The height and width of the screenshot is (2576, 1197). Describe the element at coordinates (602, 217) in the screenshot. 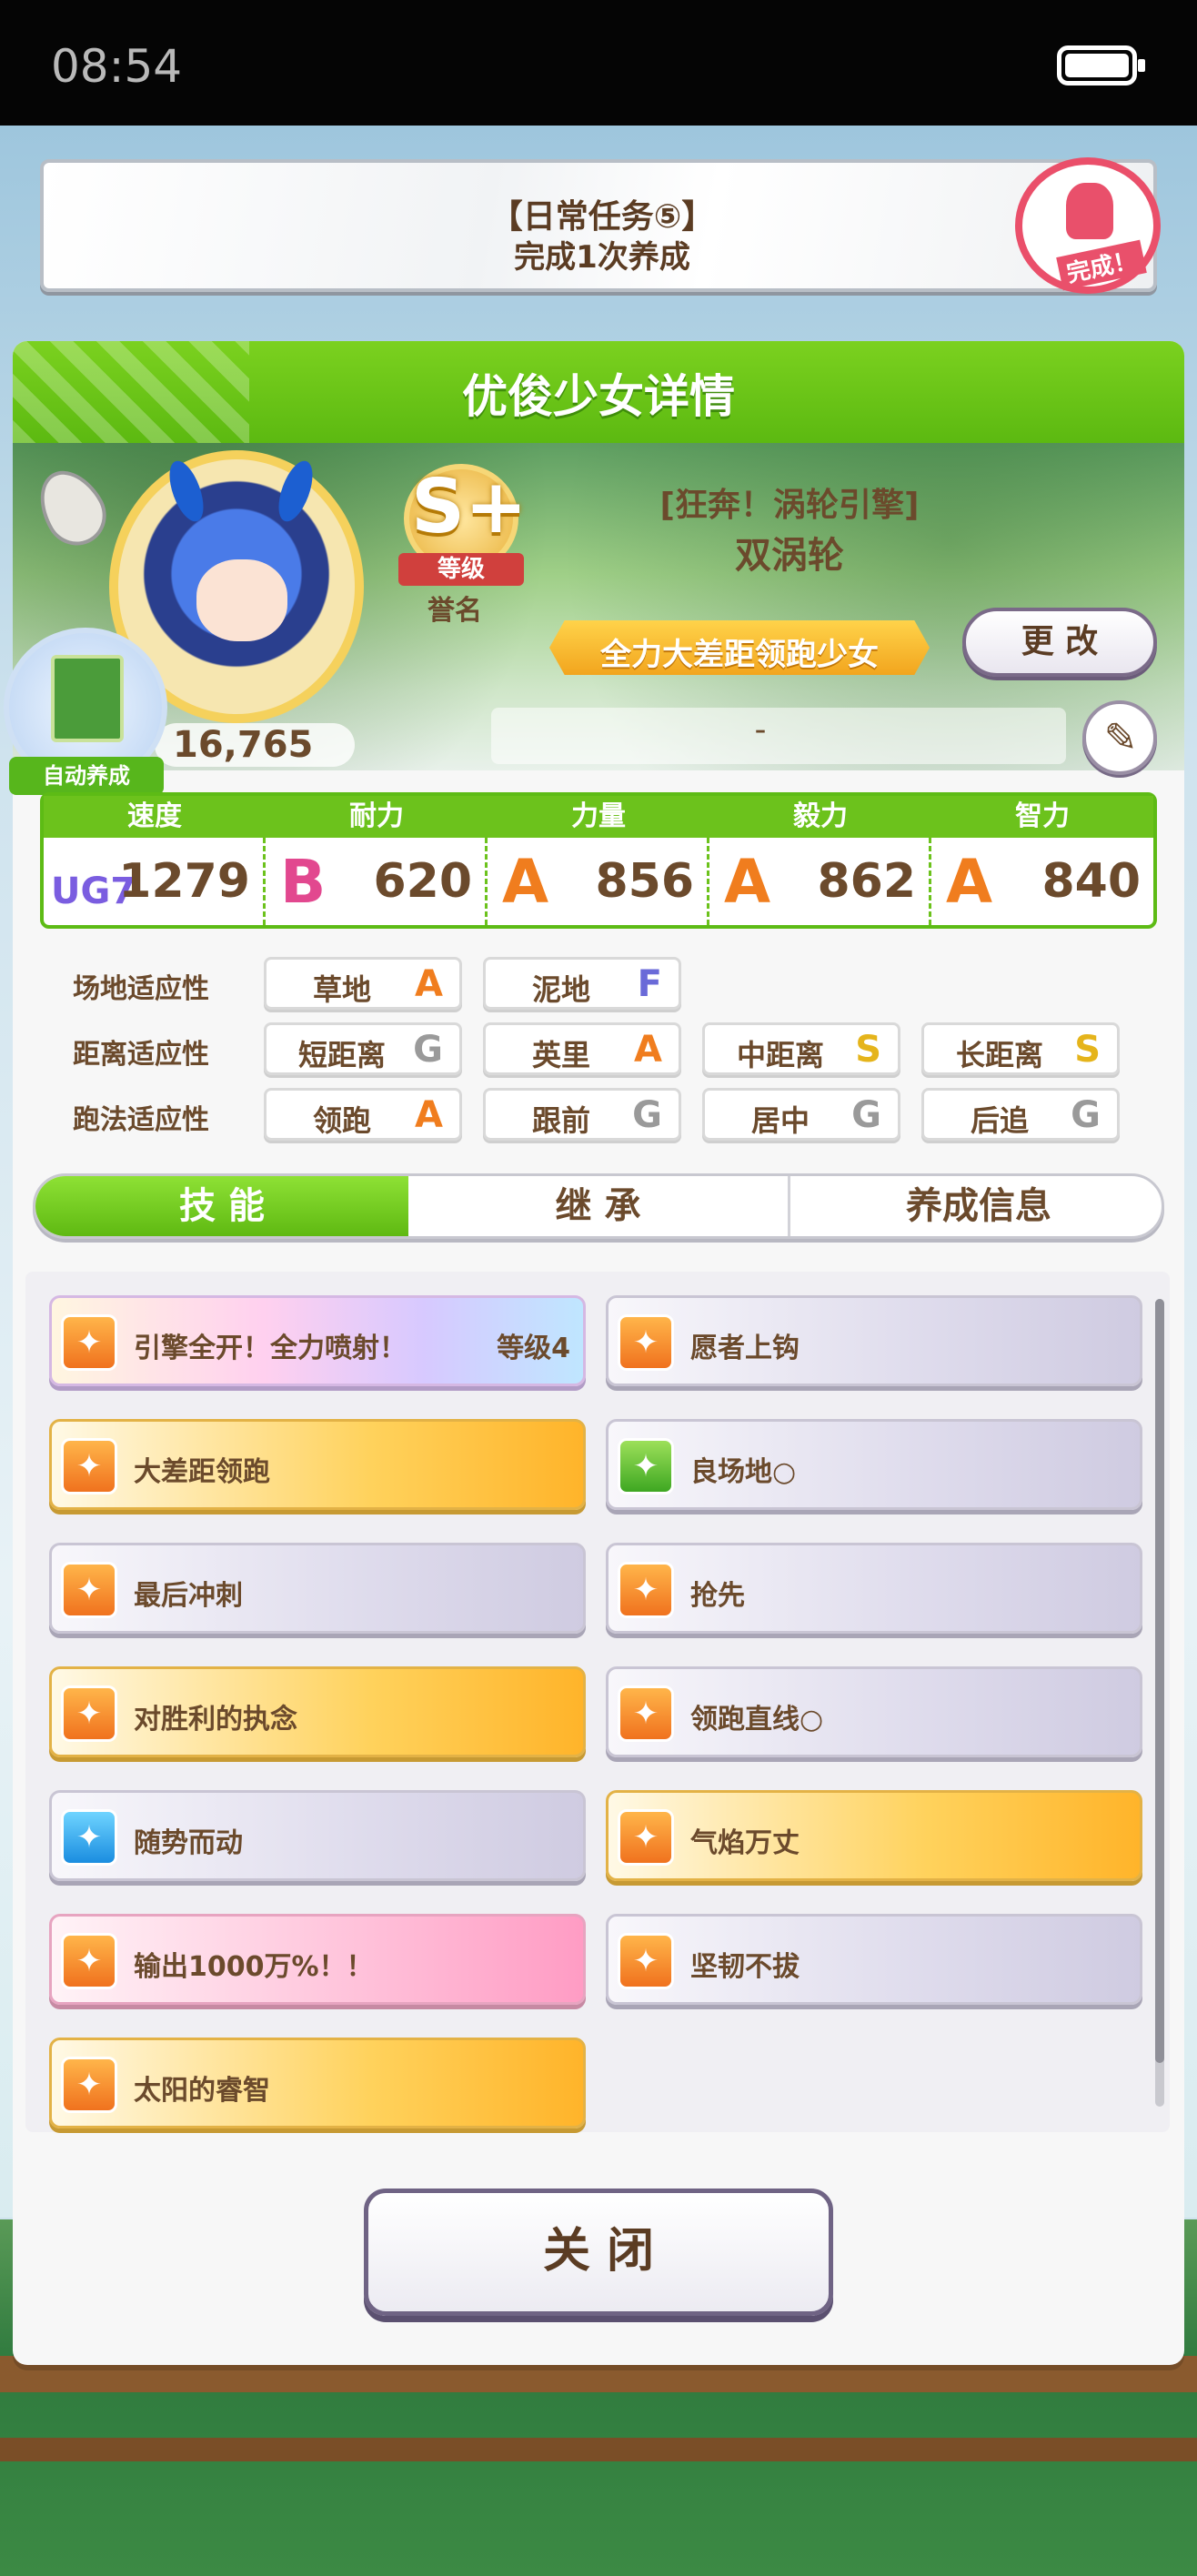

I see `quest-title: 【日常任务⑤】` at that location.